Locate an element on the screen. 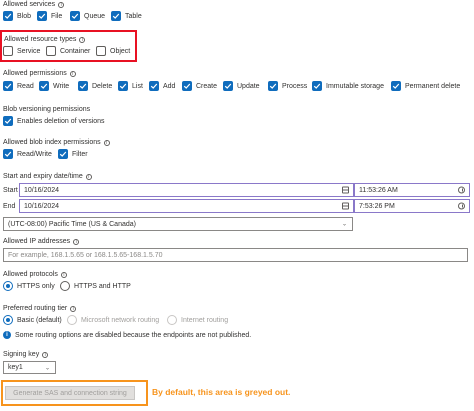 The width and height of the screenshot is (474, 411). allowed-permissions-label: Allowed permissions i is located at coordinates (39, 73).